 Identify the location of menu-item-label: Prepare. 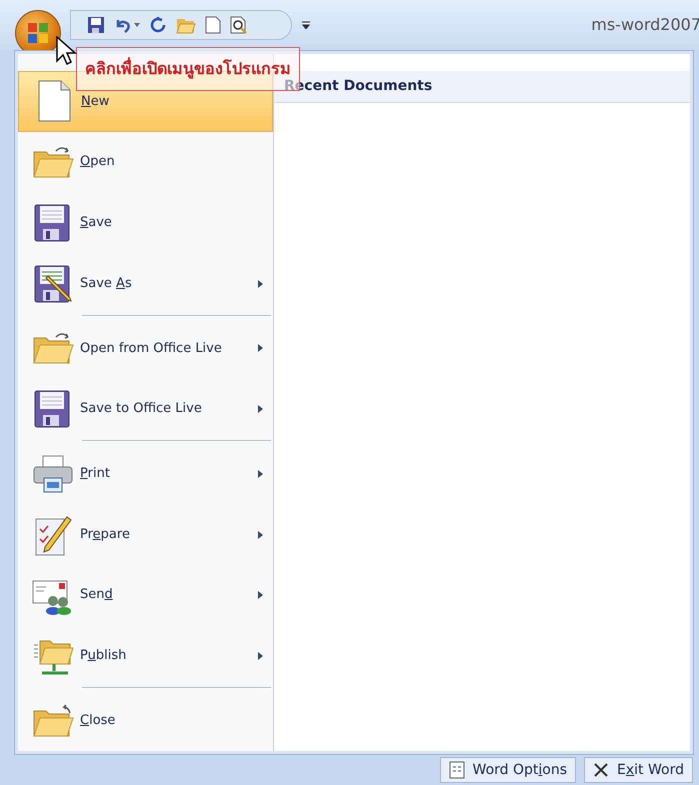
(105, 535).